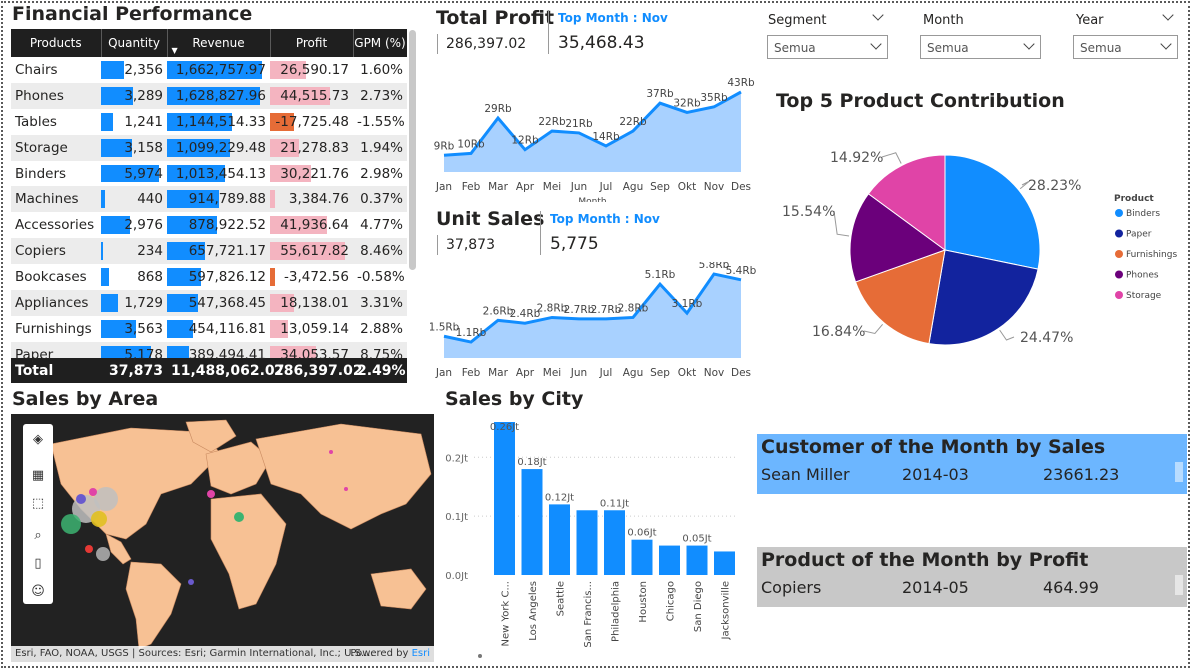 Image resolution: width=1192 pixels, height=670 pixels. Describe the element at coordinates (52, 302) in the screenshot. I see `cell-product-value: Appliances` at that location.